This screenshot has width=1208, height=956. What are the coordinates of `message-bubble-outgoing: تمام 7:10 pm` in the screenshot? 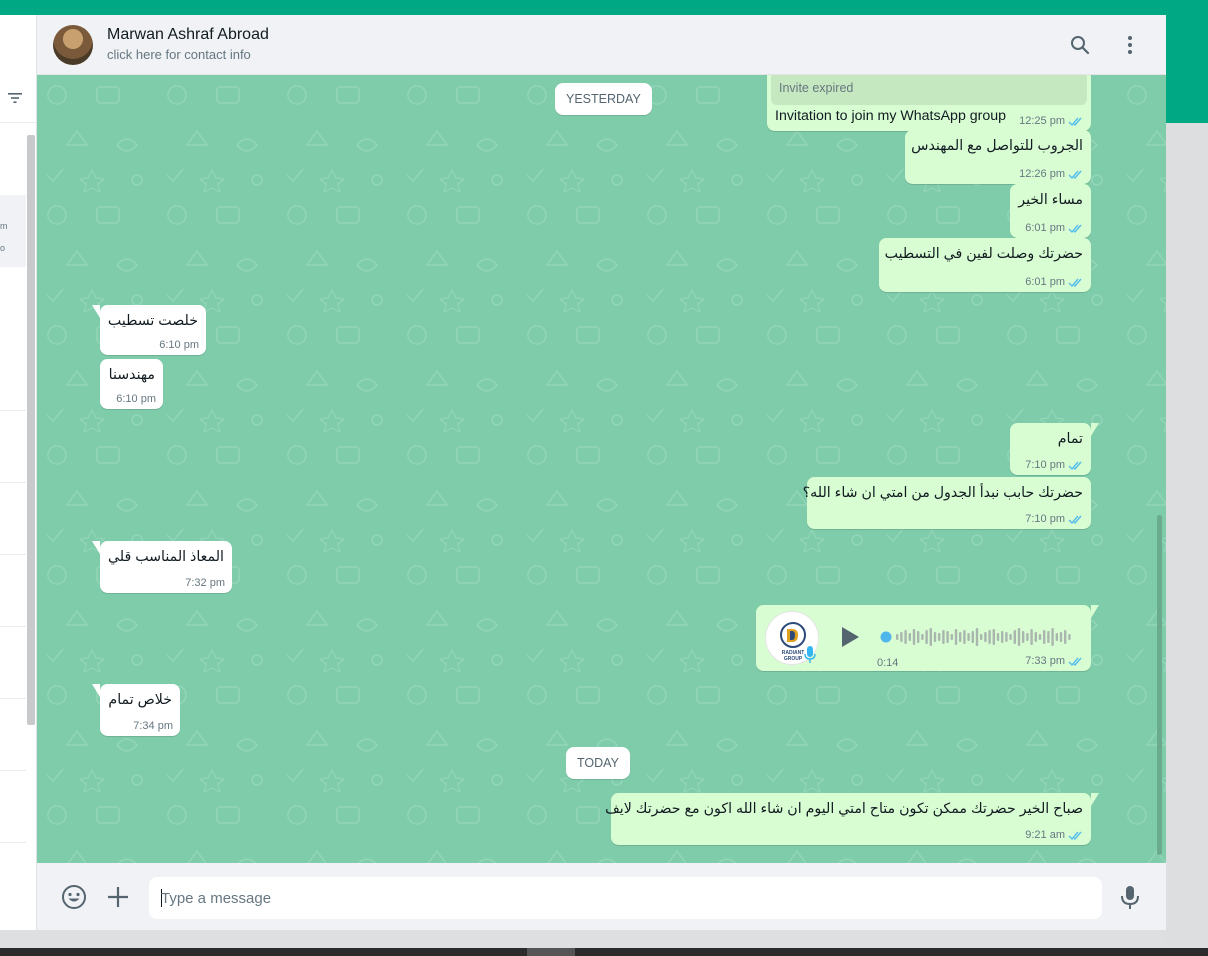 It's located at (1054, 449).